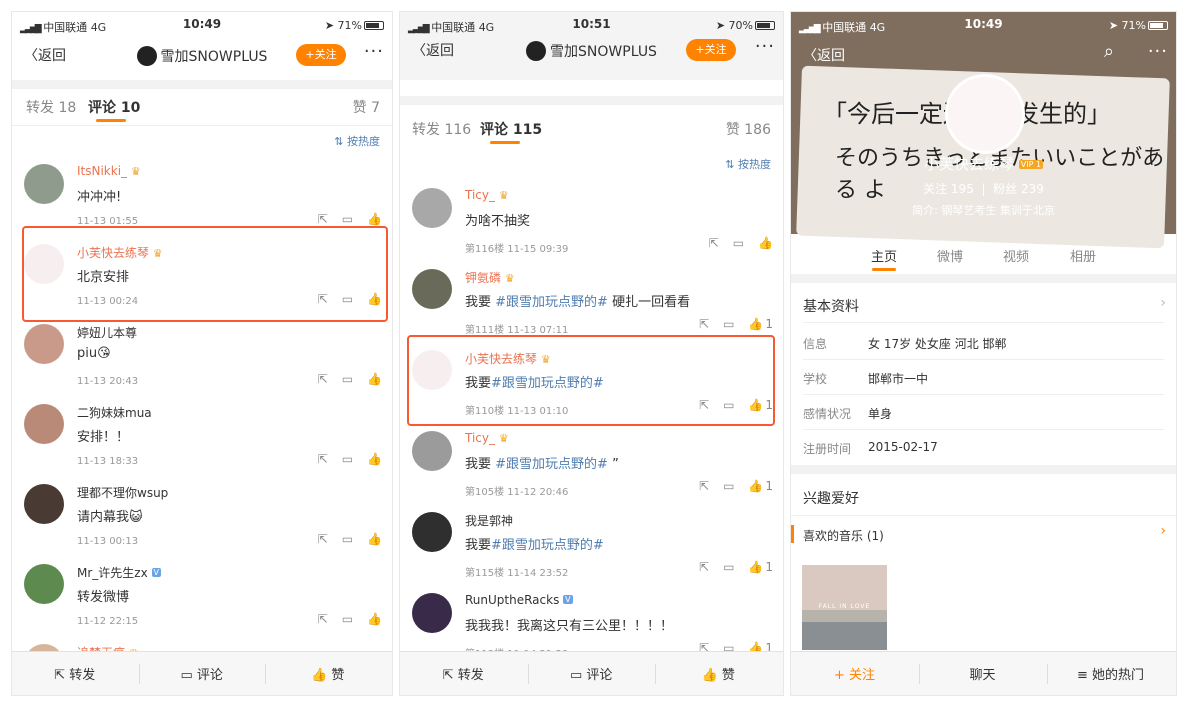  I want to click on location-icon: ➤, so click(1113, 25).